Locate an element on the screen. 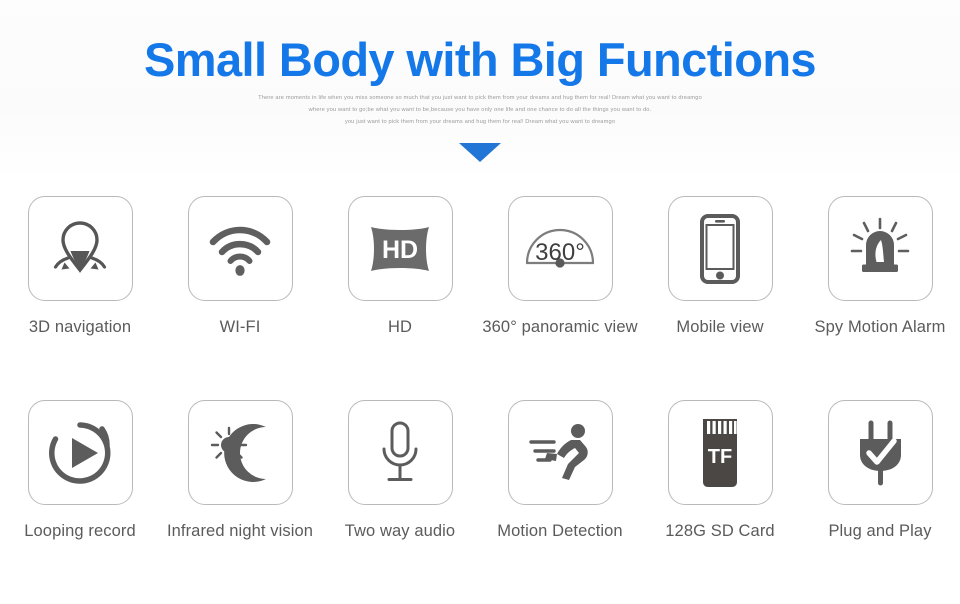  feature-label: Looping record is located at coordinates (80, 531).